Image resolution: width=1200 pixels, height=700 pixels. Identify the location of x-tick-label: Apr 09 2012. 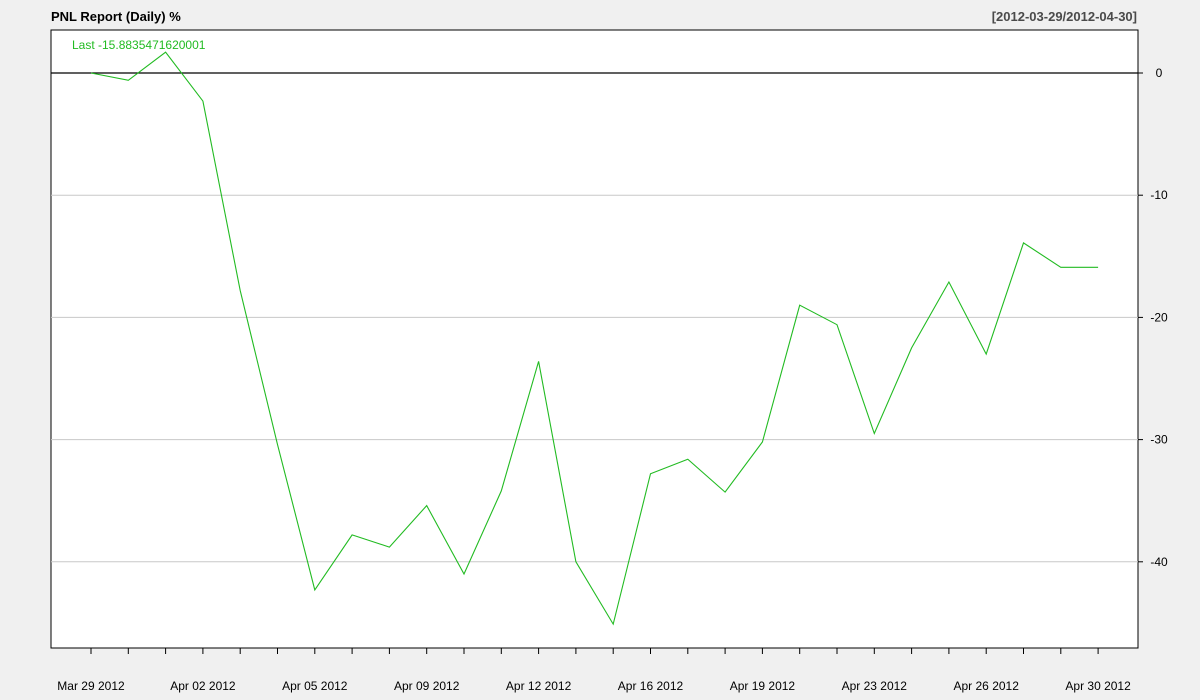
(427, 686).